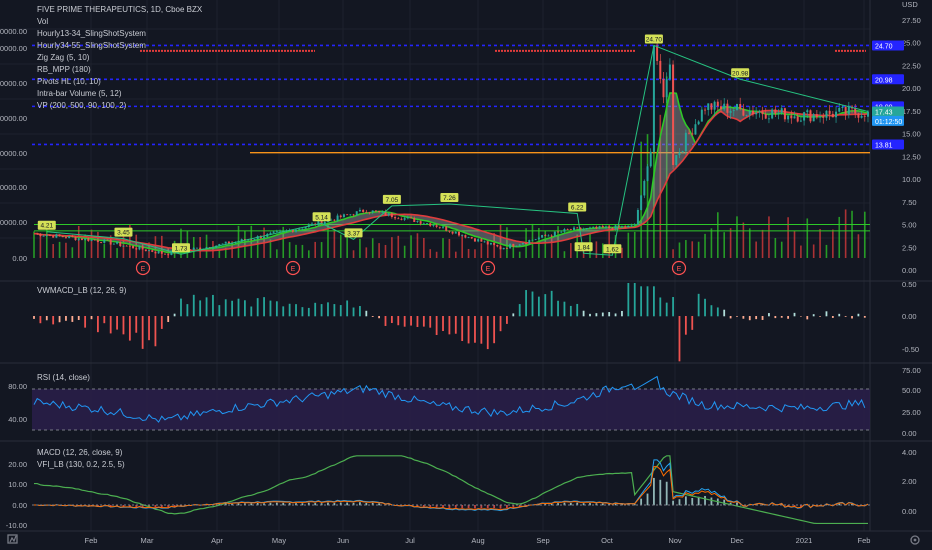 The image size is (932, 550). Describe the element at coordinates (42, 21) in the screenshot. I see `legend-item: Vol` at that location.